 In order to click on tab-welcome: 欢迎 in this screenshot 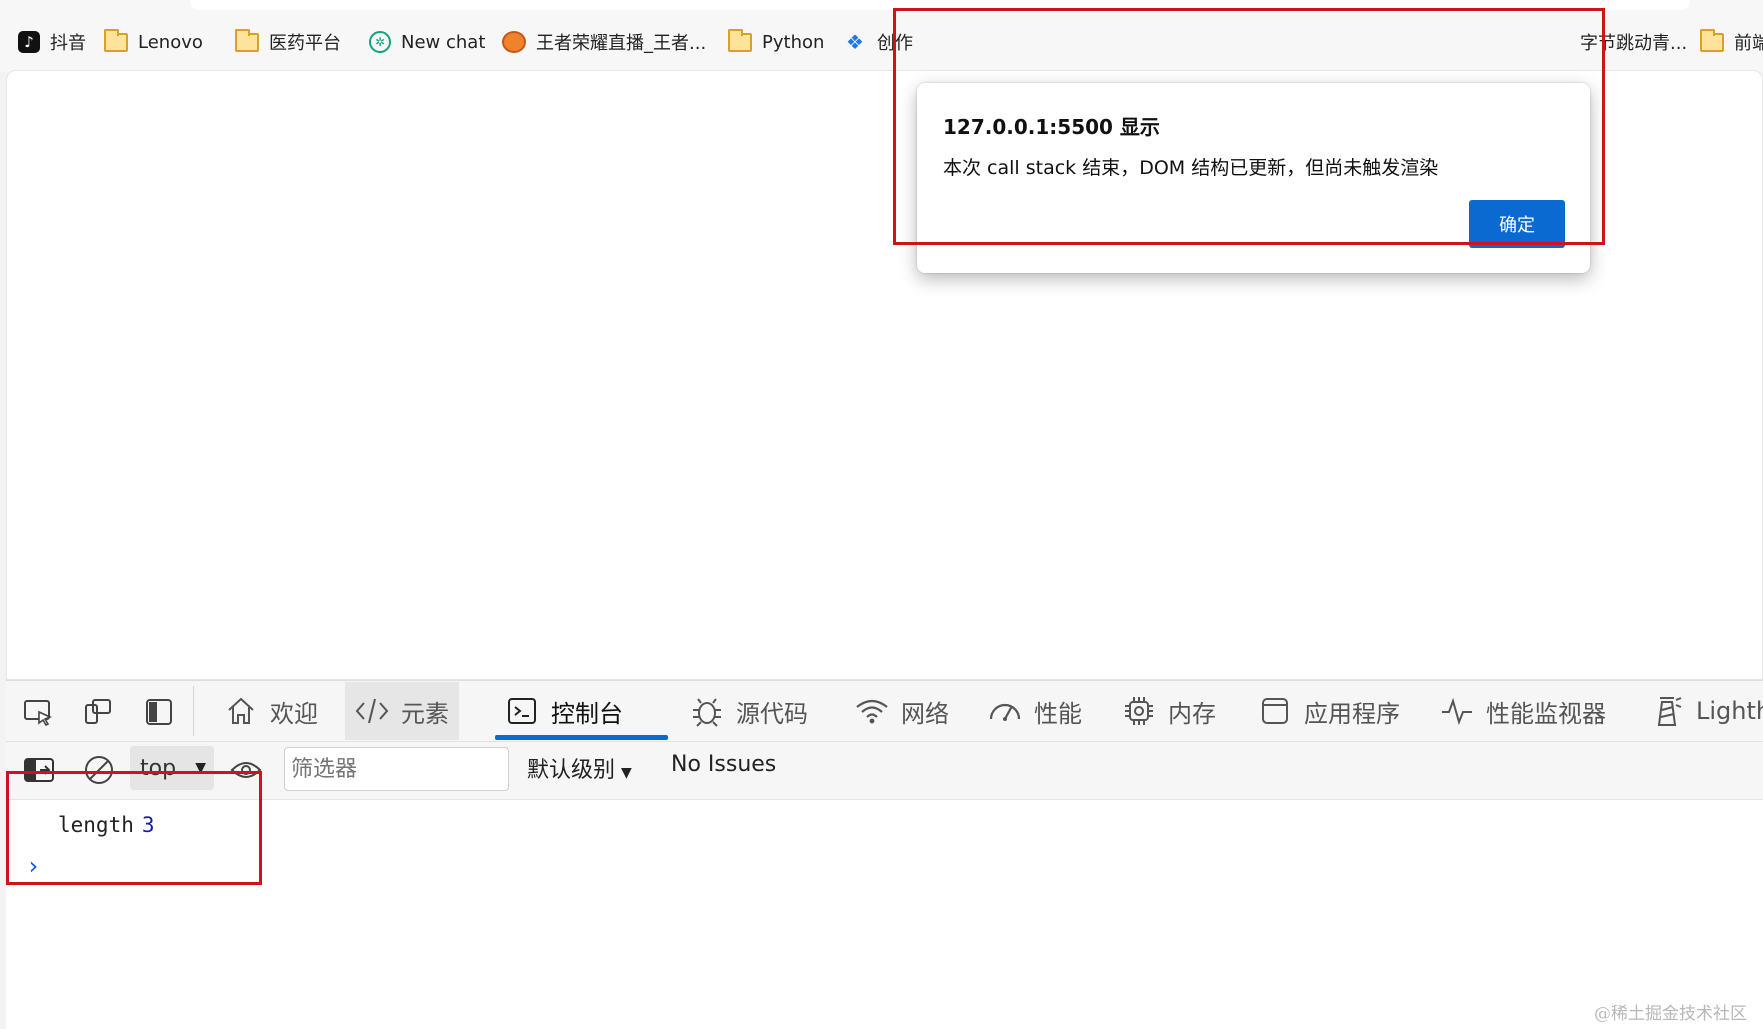, I will do `click(271, 711)`.